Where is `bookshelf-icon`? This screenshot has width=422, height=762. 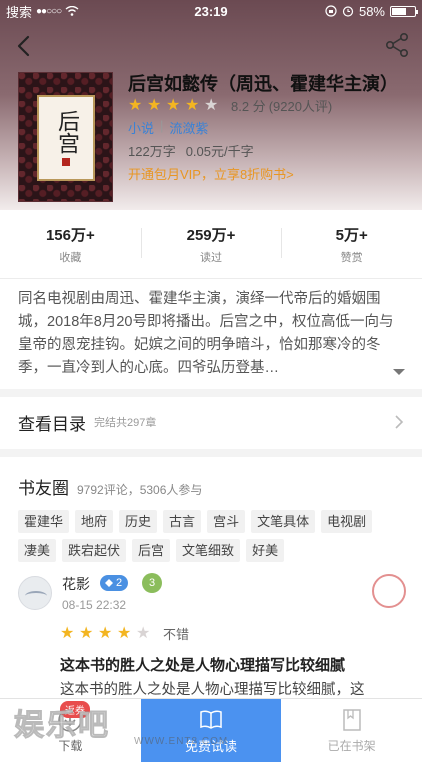 bookshelf-icon is located at coordinates (351, 720).